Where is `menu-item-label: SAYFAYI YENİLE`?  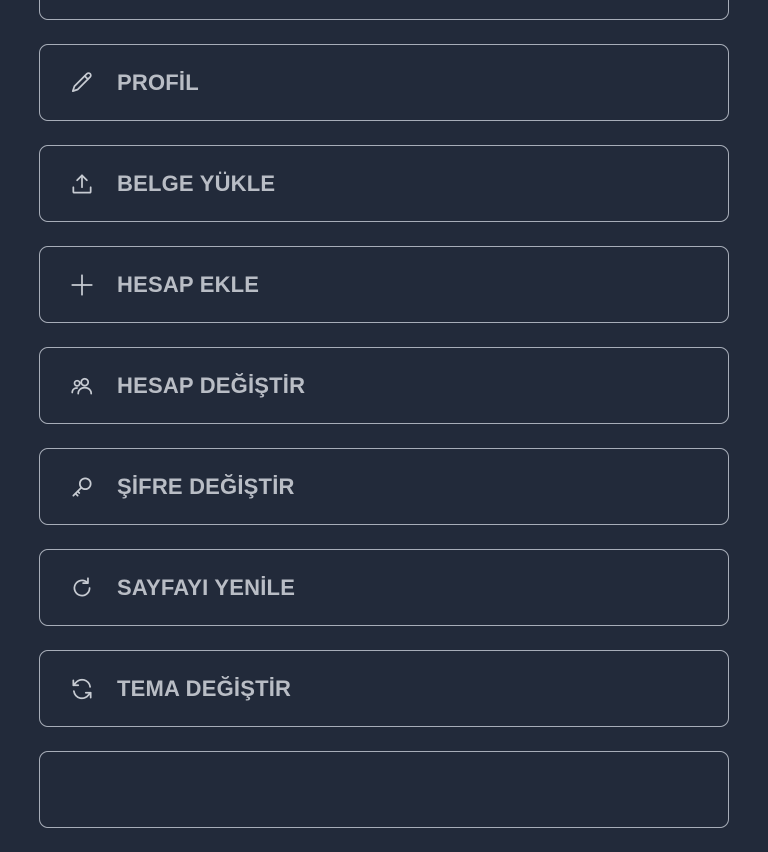
menu-item-label: SAYFAYI YENİLE is located at coordinates (206, 587).